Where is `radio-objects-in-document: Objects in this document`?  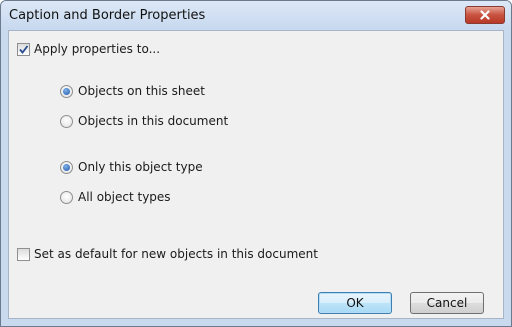
radio-objects-in-document: Objects in this document is located at coordinates (144, 121).